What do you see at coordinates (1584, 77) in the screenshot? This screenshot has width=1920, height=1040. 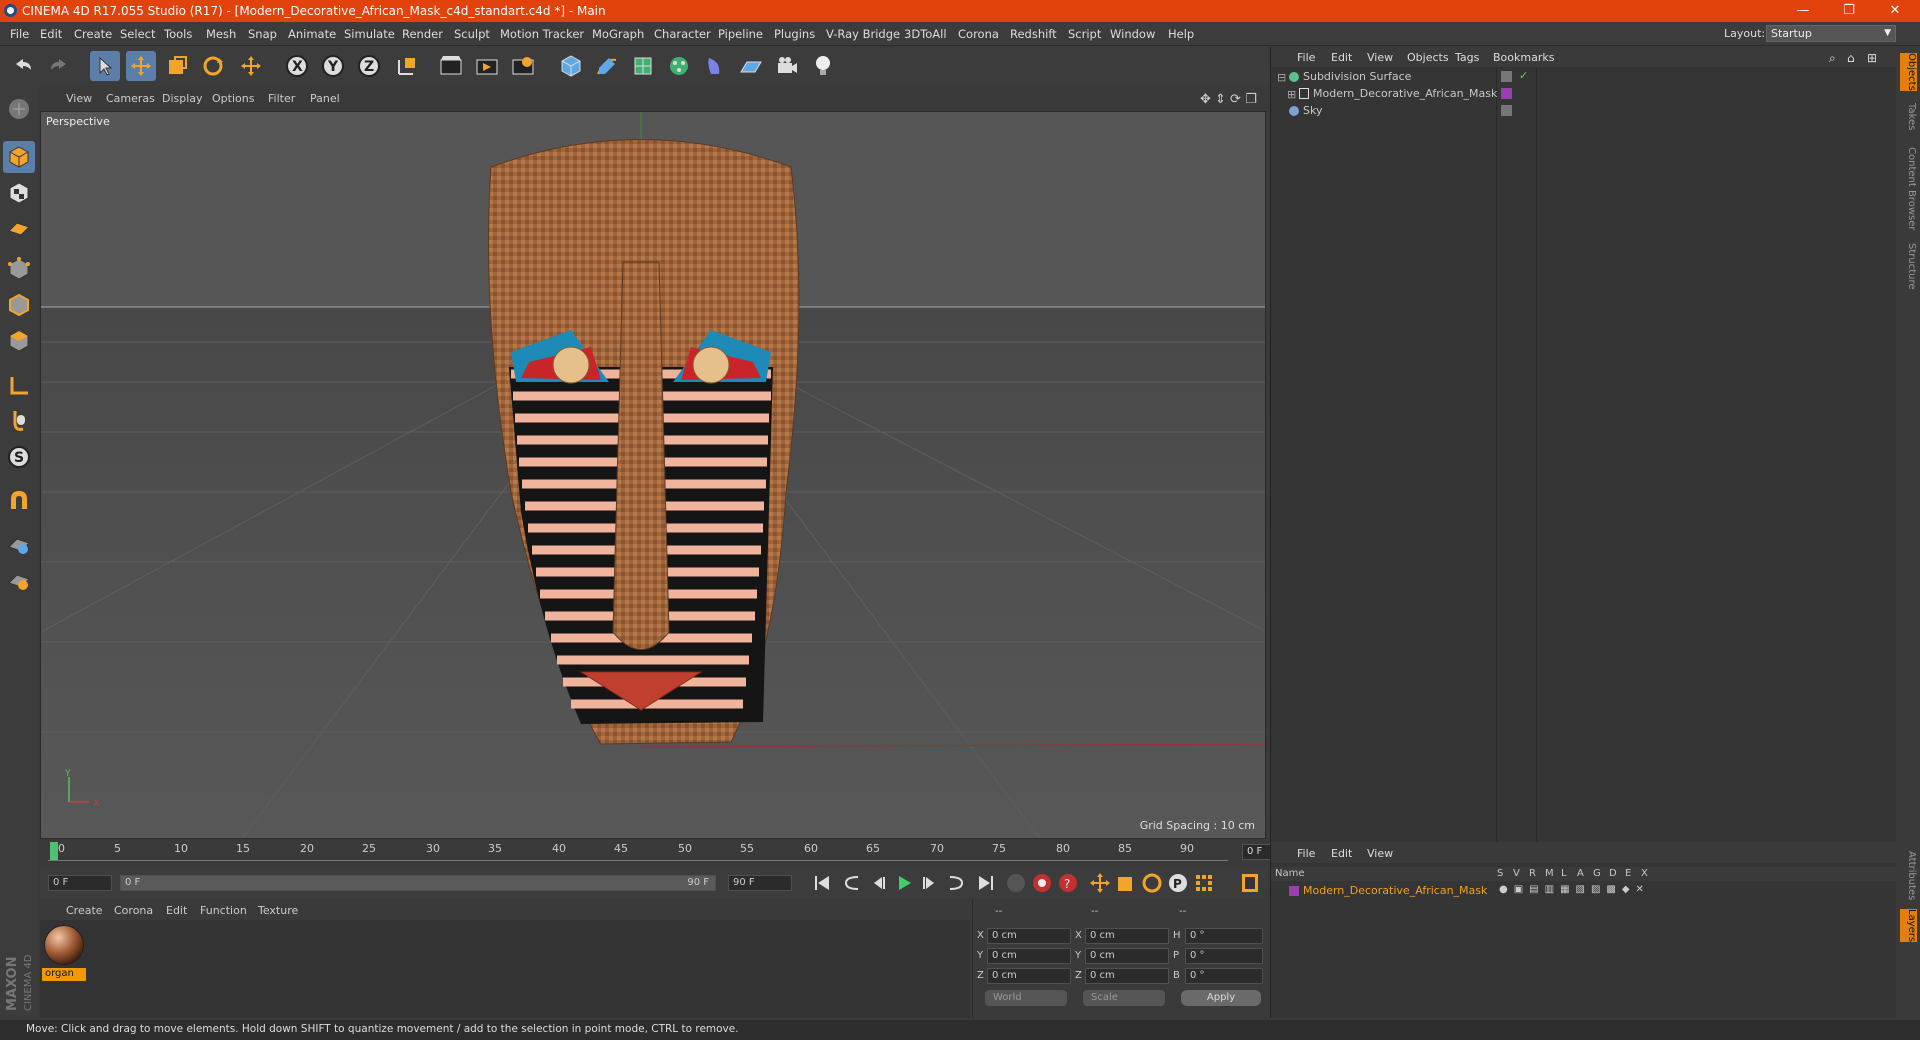 I see `object-row-subdivision: ⊟ Subdivision Surface ✓` at bounding box center [1584, 77].